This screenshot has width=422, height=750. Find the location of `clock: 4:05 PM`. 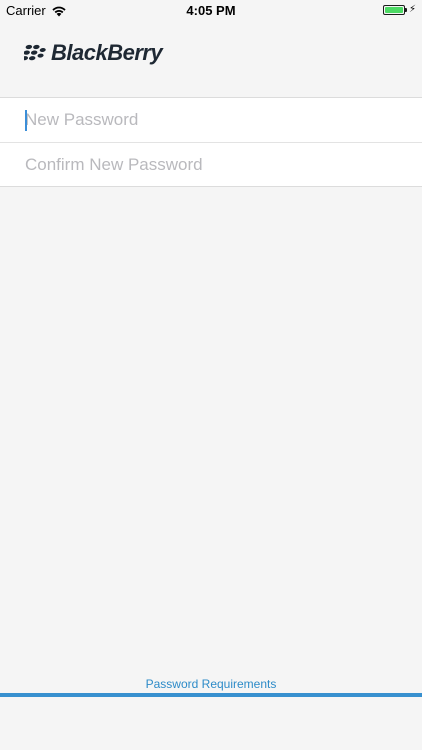

clock: 4:05 PM is located at coordinates (211, 10).